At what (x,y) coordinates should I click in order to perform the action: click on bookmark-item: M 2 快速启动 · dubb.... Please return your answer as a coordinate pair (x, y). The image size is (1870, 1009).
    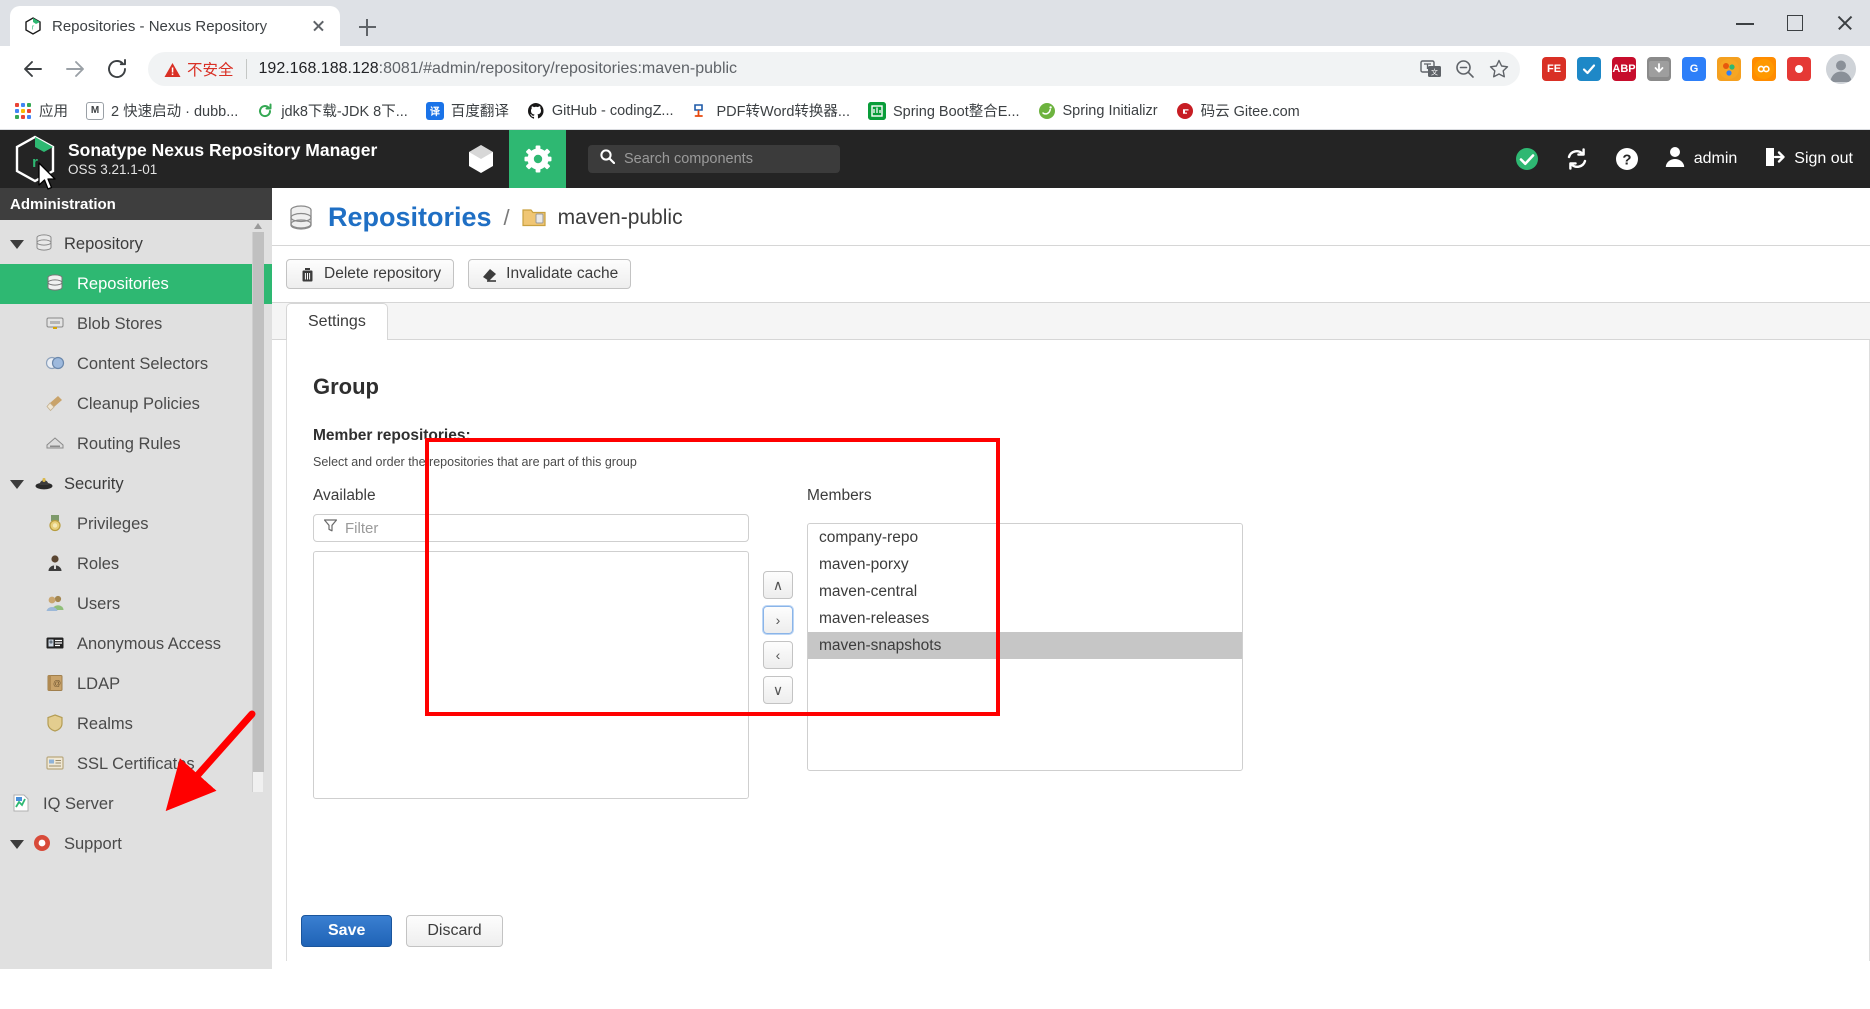
    Looking at the image, I should click on (162, 110).